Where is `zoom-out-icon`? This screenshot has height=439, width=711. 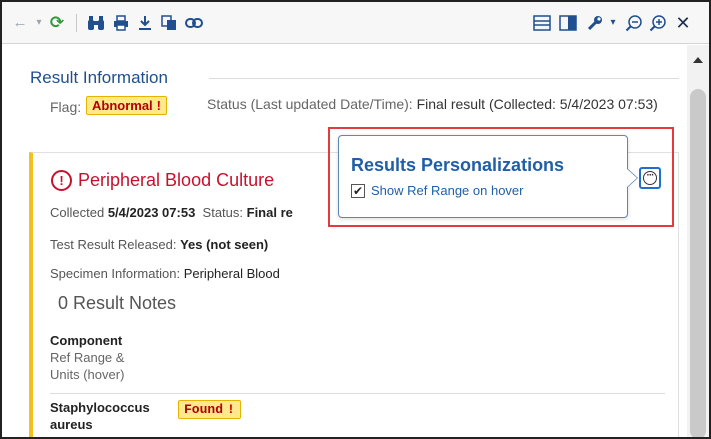
zoom-out-icon is located at coordinates (634, 23).